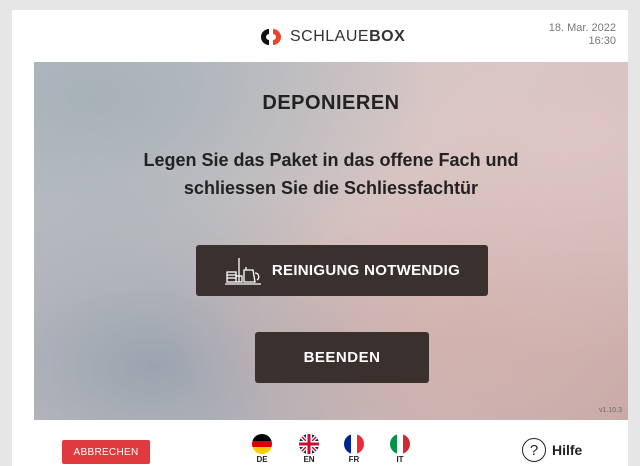  I want to click on cancel-button: ABBRECHEN, so click(106, 452).